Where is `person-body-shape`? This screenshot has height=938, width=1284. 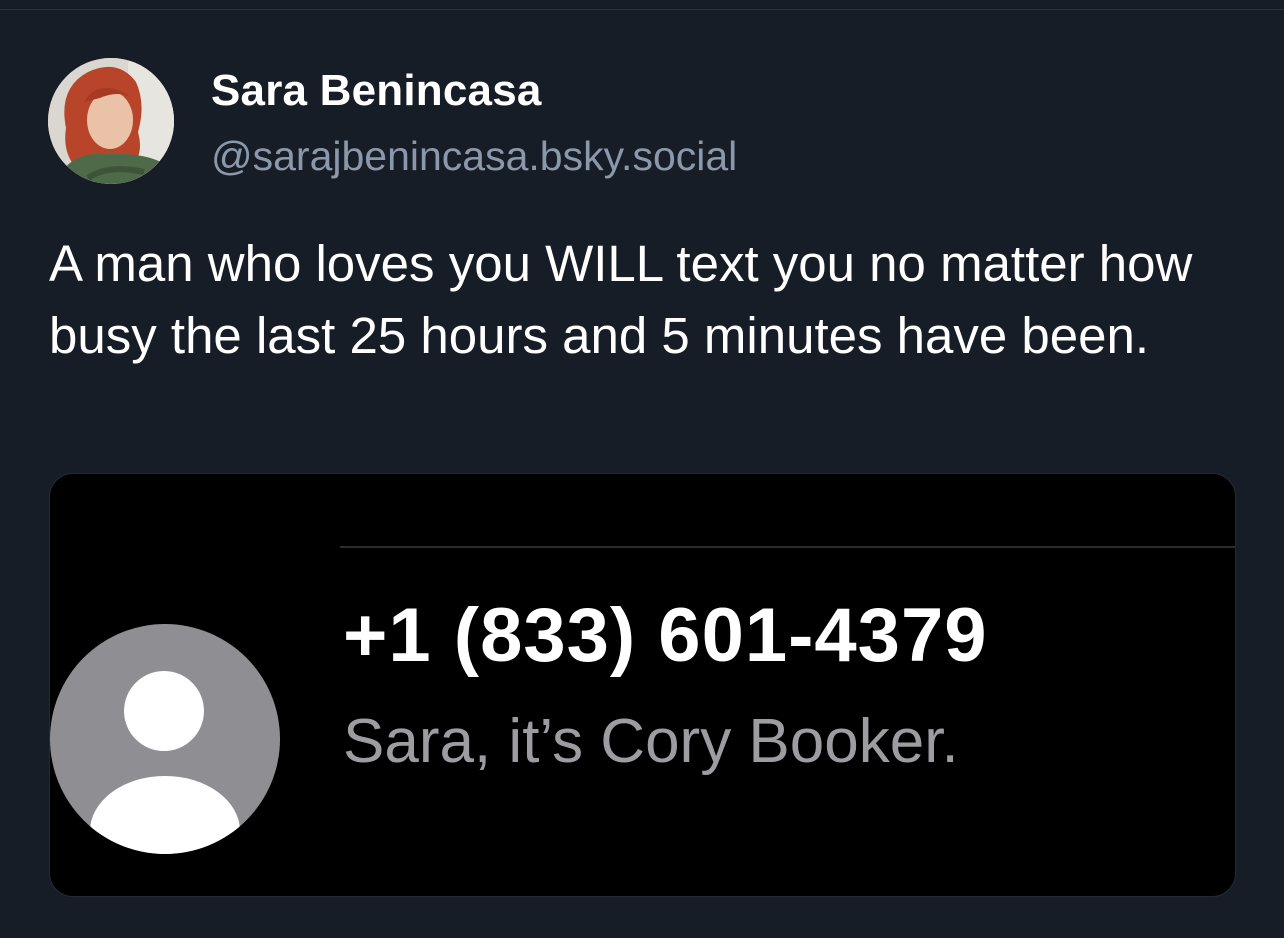
person-body-shape is located at coordinates (165, 815).